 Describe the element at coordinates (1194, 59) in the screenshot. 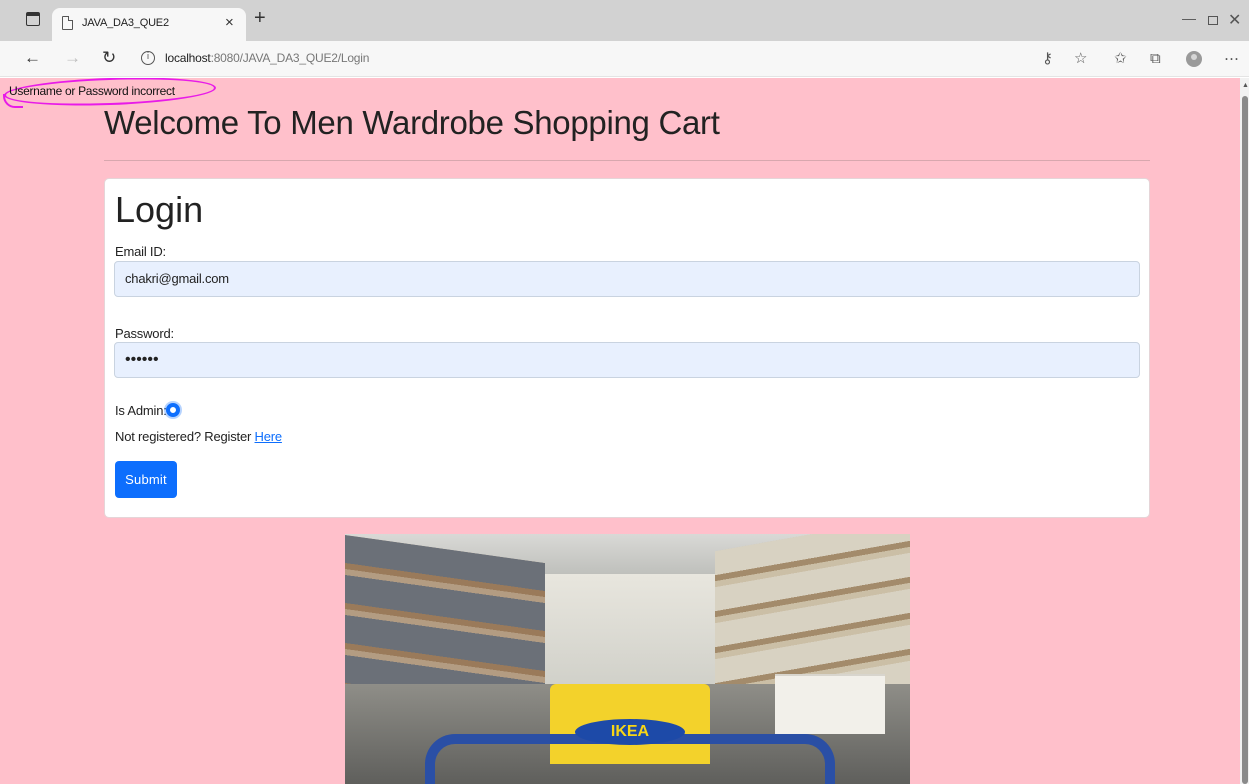

I see `profile-avatar` at that location.